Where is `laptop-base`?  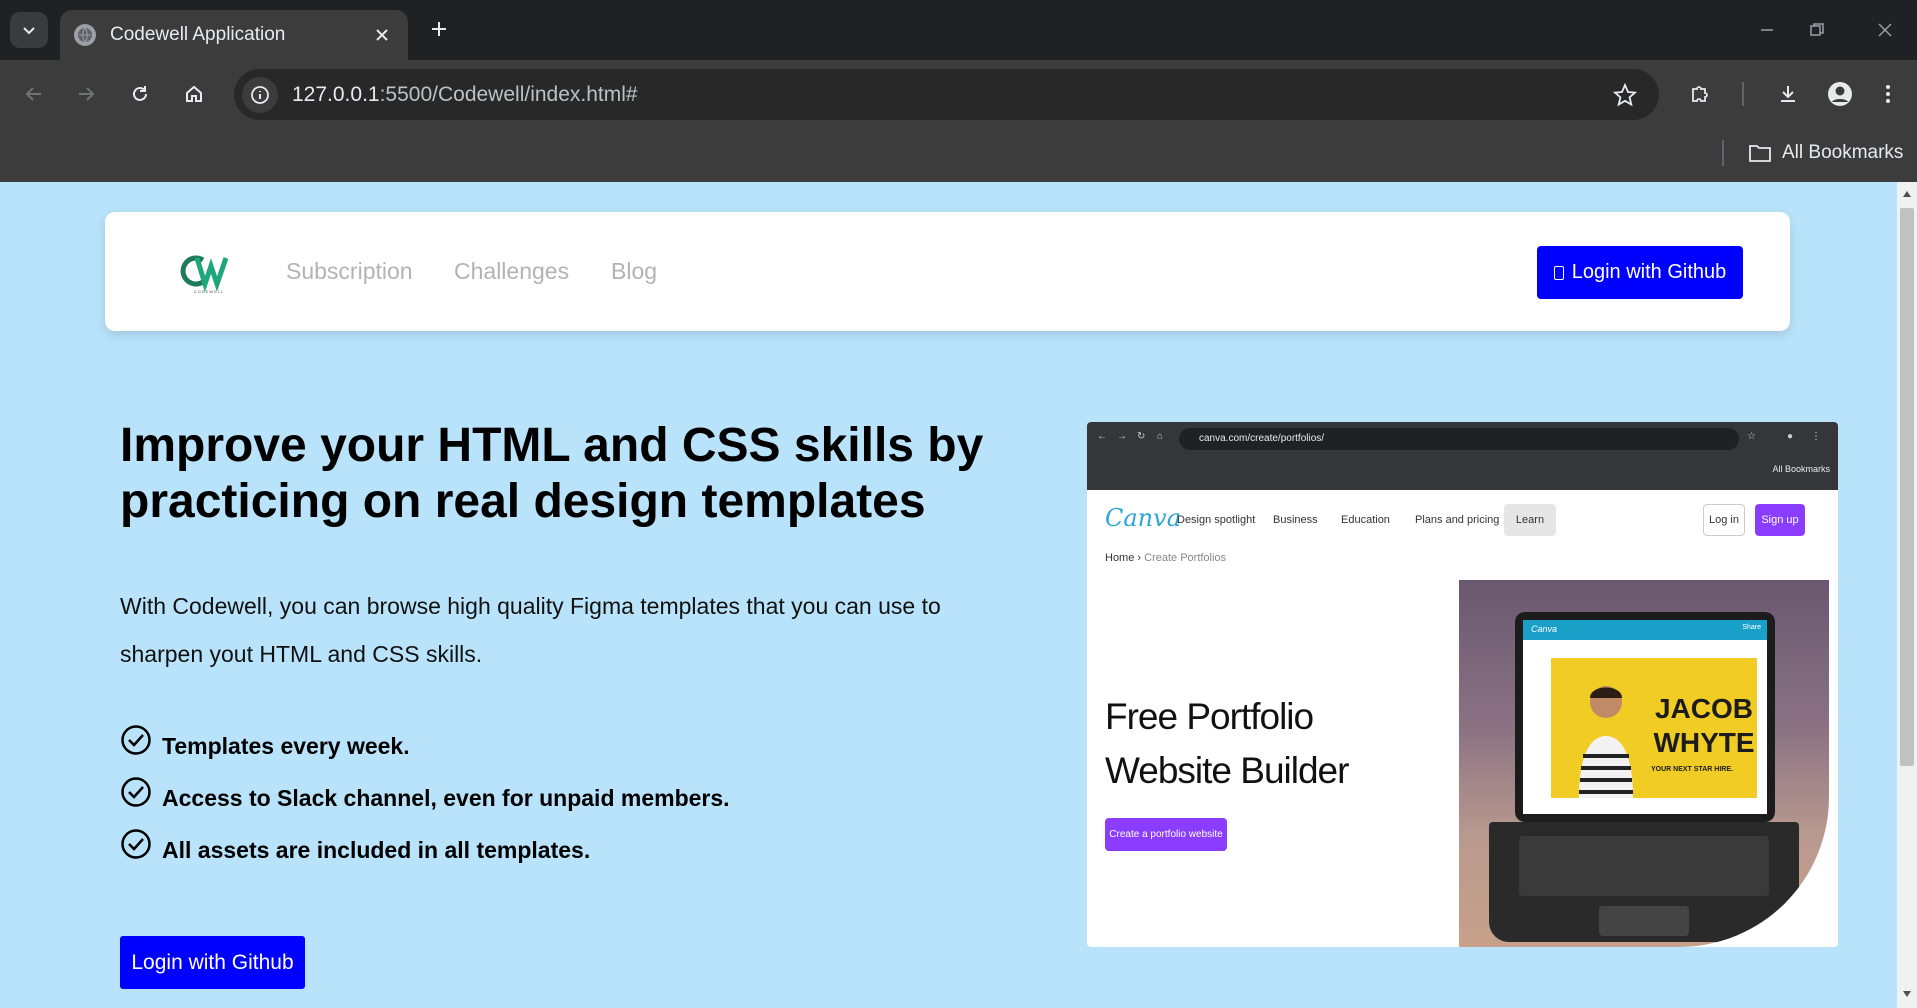 laptop-base is located at coordinates (1644, 882).